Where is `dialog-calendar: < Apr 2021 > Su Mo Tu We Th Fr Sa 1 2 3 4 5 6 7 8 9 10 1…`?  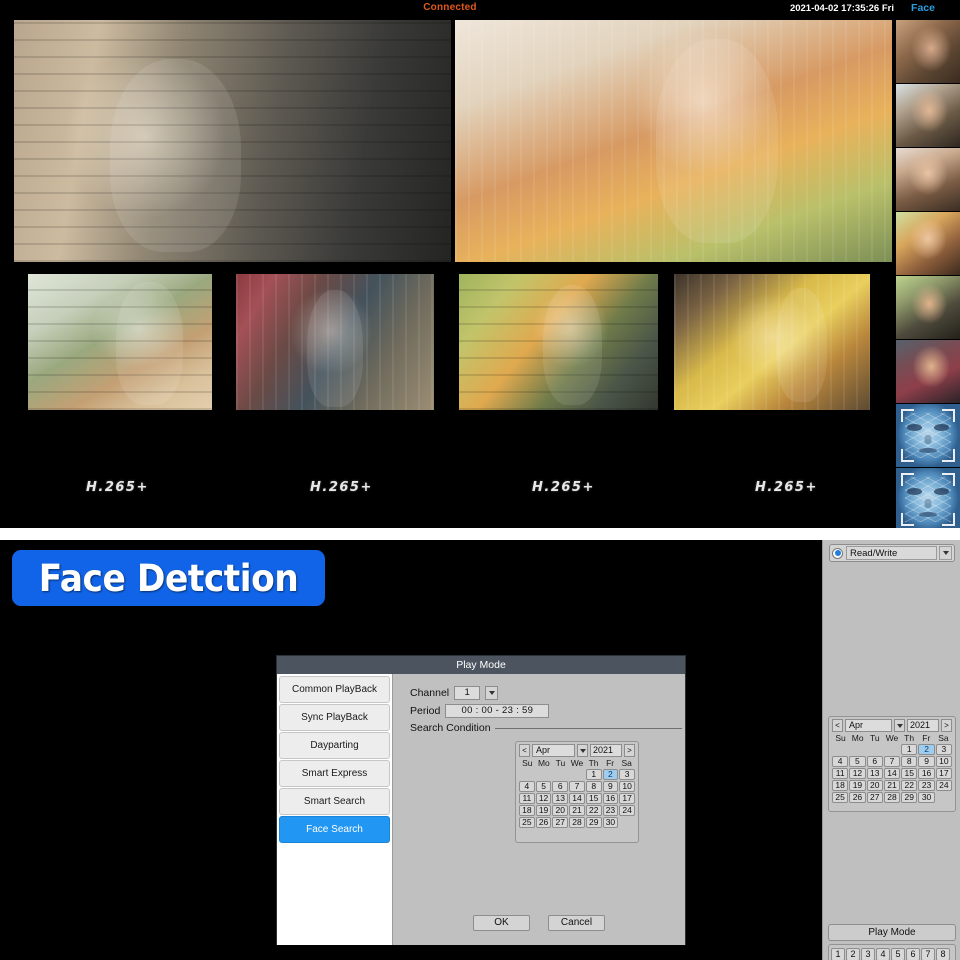 dialog-calendar: < Apr 2021 > Su Mo Tu We Th Fr Sa 1 2 3 4 5 6 7 8 9 10 1… is located at coordinates (577, 792).